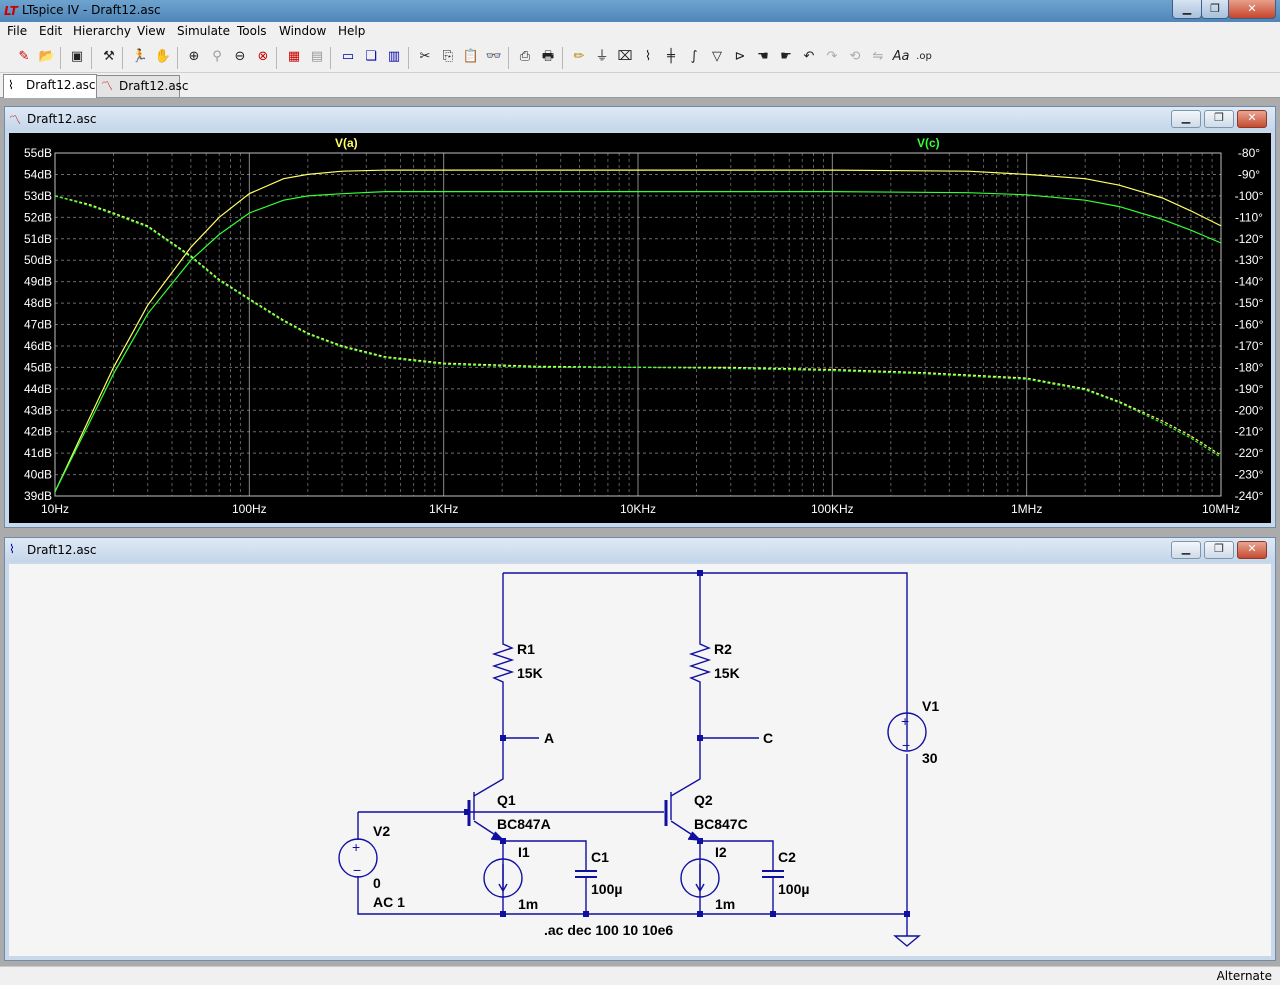 The image size is (1280, 985). Describe the element at coordinates (302, 31) in the screenshot. I see `menu-window: Window` at that location.